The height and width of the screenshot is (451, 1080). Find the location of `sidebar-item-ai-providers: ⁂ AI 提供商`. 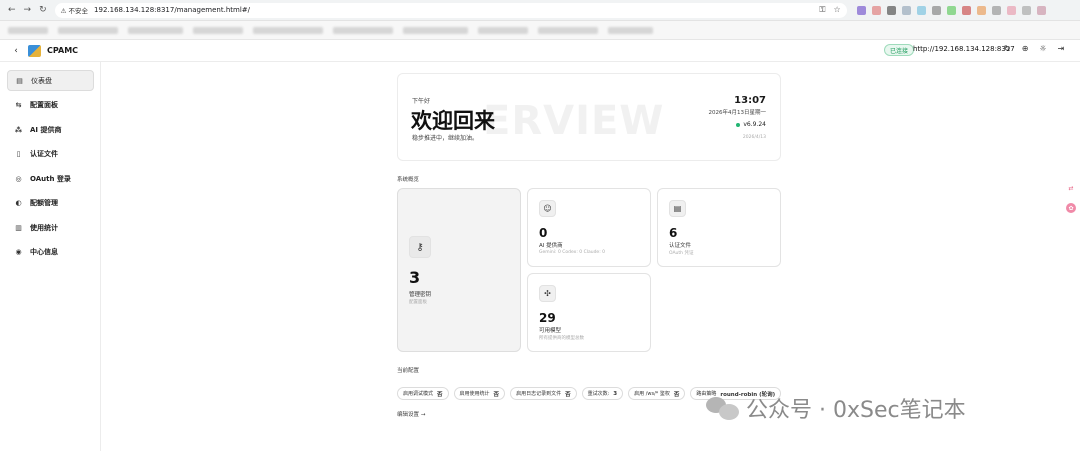

sidebar-item-ai-providers: ⁂ AI 提供商 is located at coordinates (50, 129).